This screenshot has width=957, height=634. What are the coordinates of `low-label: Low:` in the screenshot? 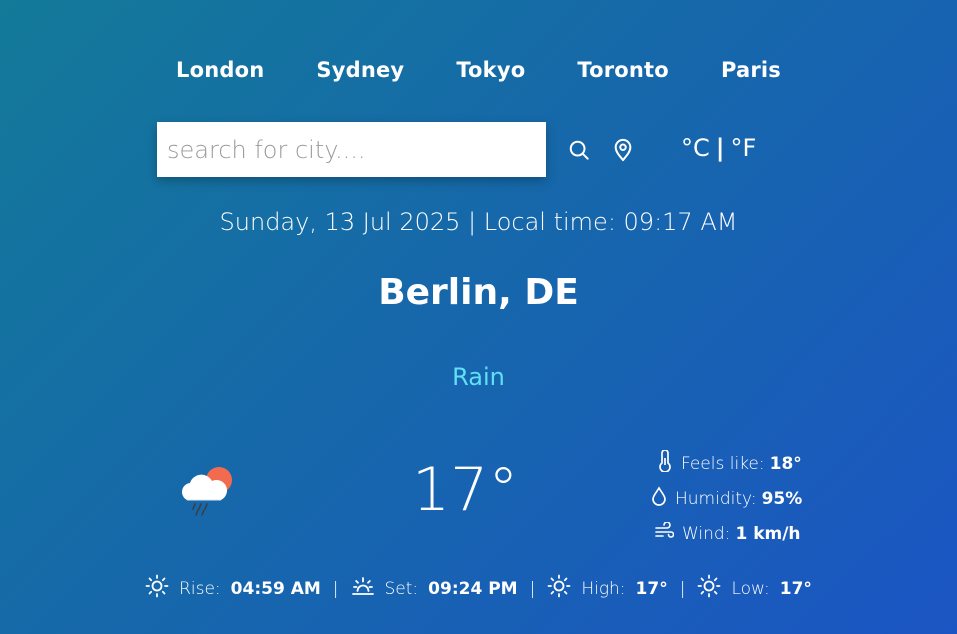 It's located at (750, 588).